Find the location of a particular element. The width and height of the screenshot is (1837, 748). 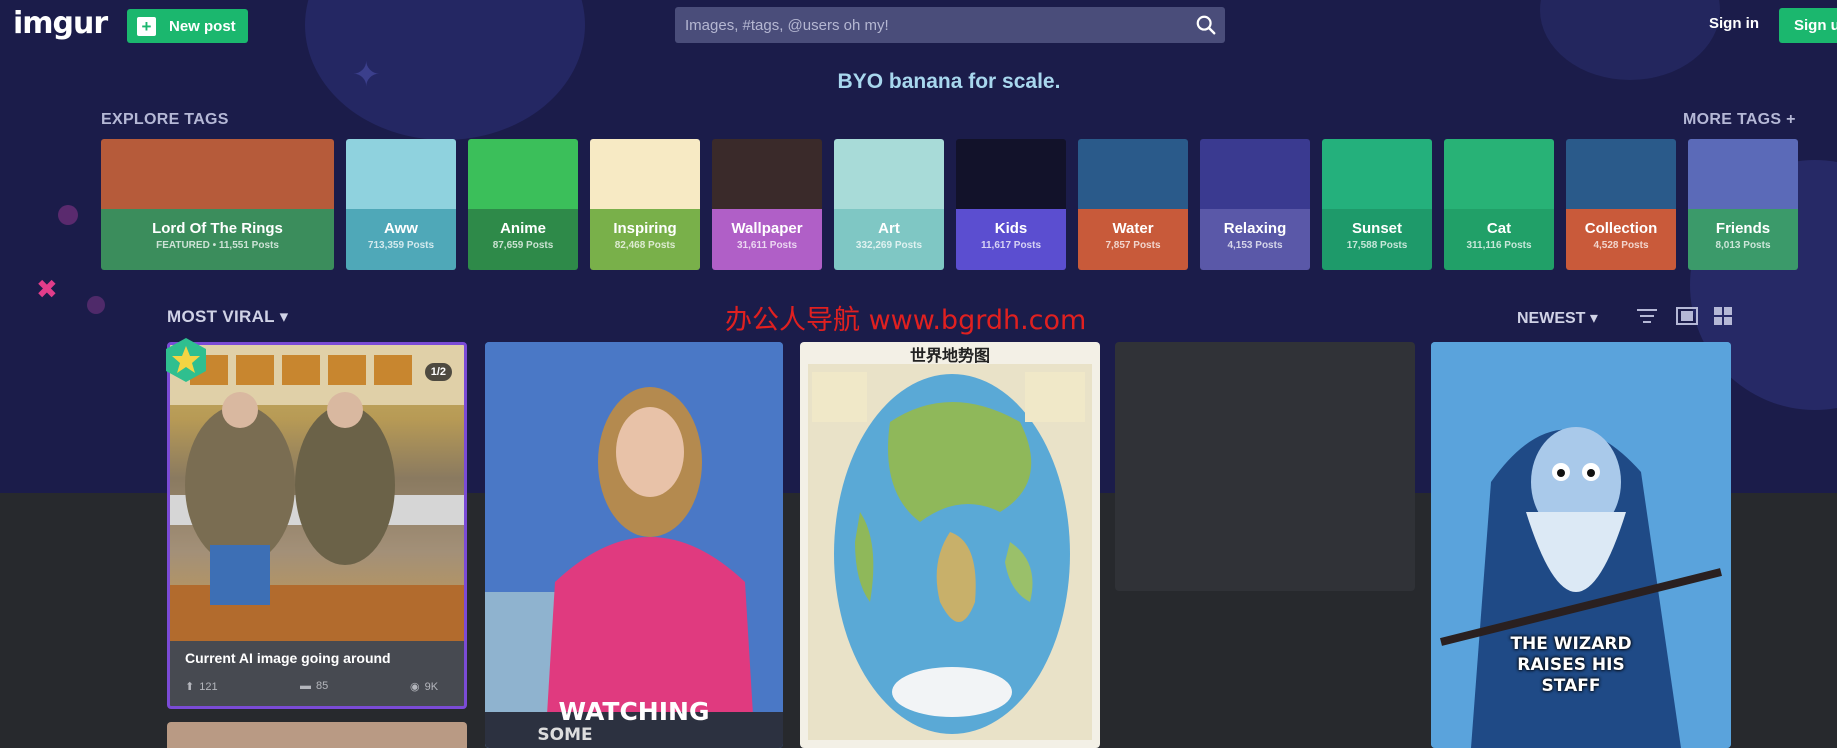

view-stat: ◉ 9K is located at coordinates (424, 687).